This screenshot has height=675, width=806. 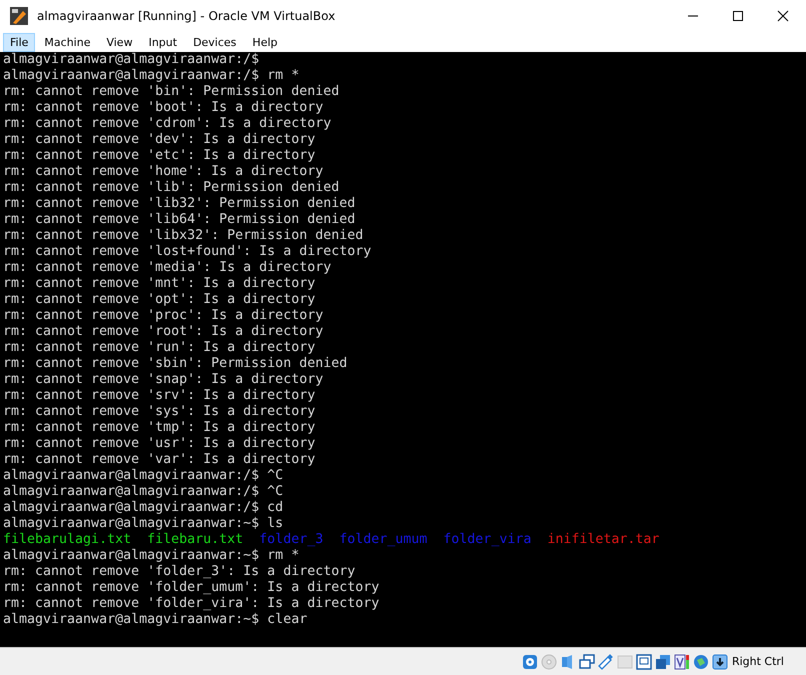 What do you see at coordinates (586, 662) in the screenshot?
I see `network-icon` at bounding box center [586, 662].